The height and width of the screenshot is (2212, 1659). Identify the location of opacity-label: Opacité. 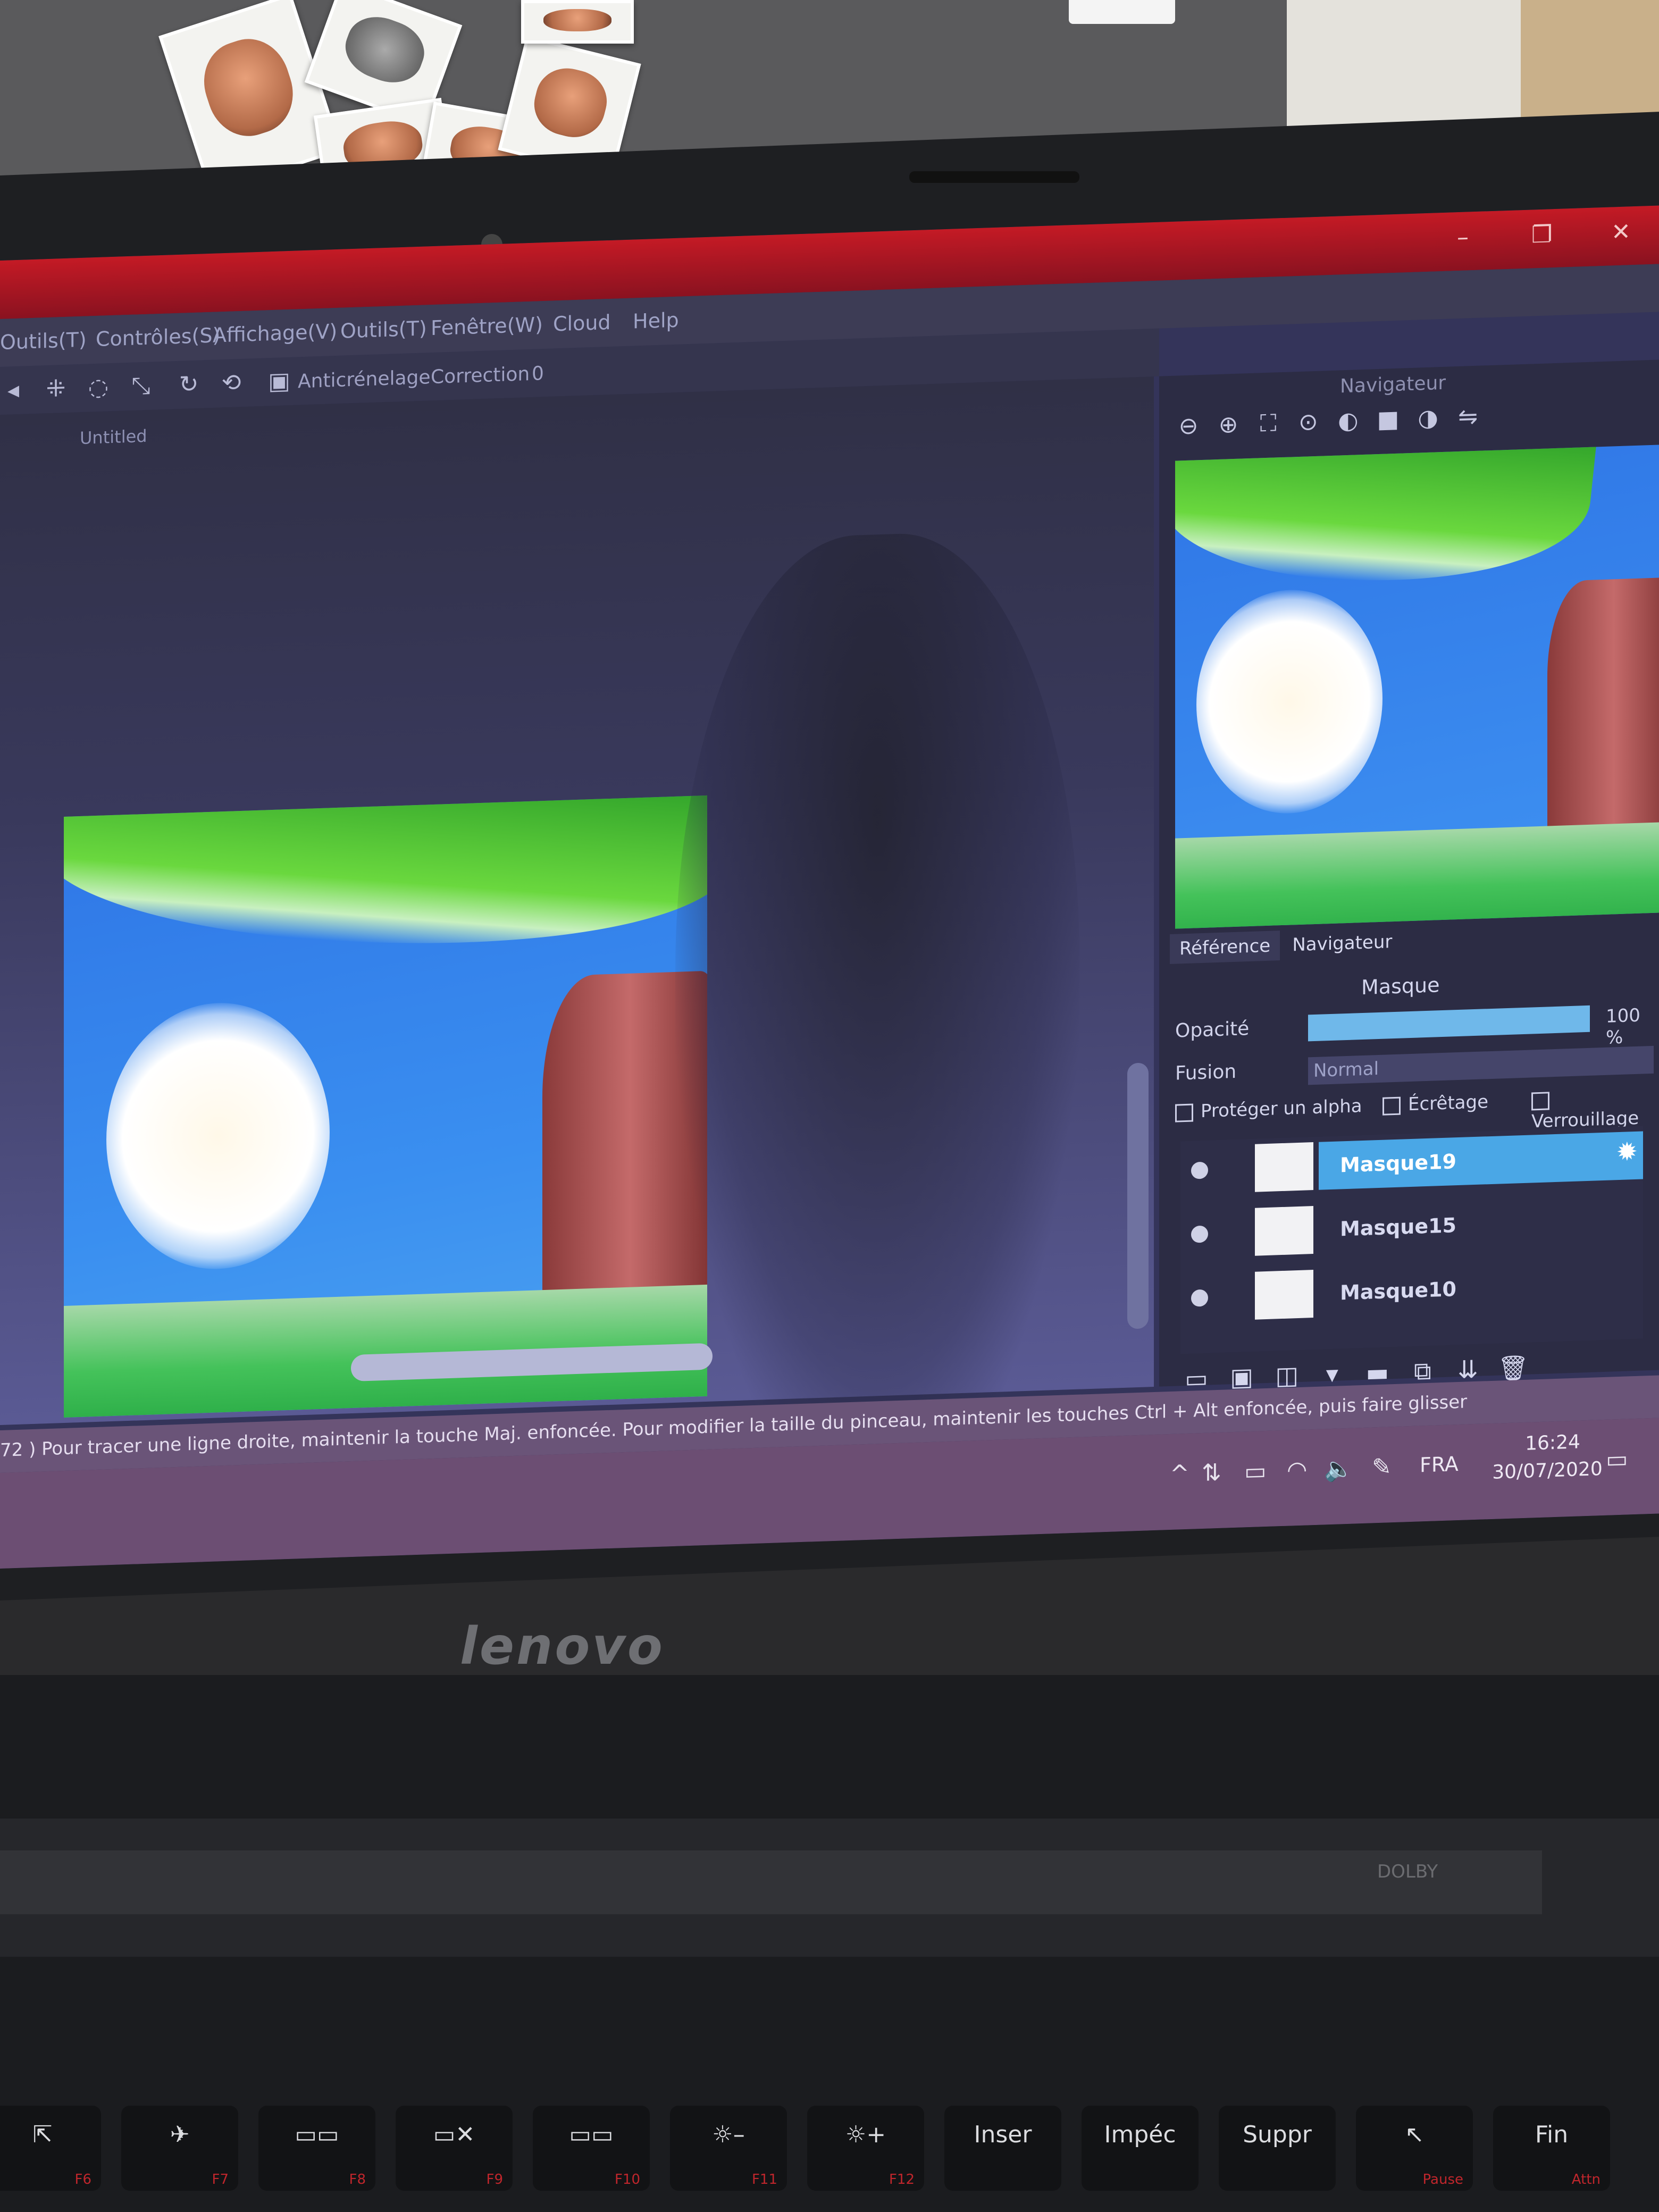
(1212, 1030).